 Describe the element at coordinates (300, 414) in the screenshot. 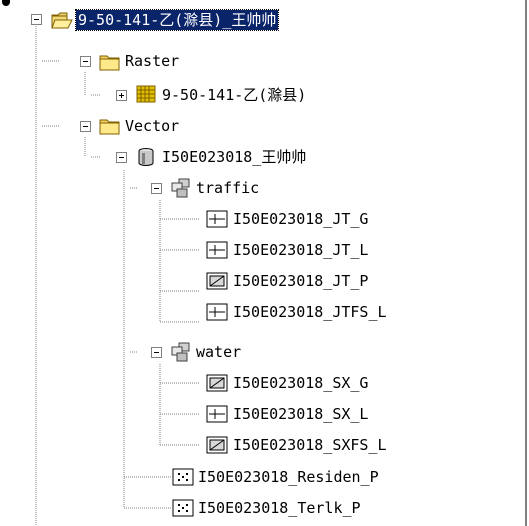

I see `water-item-sx-l: I50E023018_SX_L` at that location.